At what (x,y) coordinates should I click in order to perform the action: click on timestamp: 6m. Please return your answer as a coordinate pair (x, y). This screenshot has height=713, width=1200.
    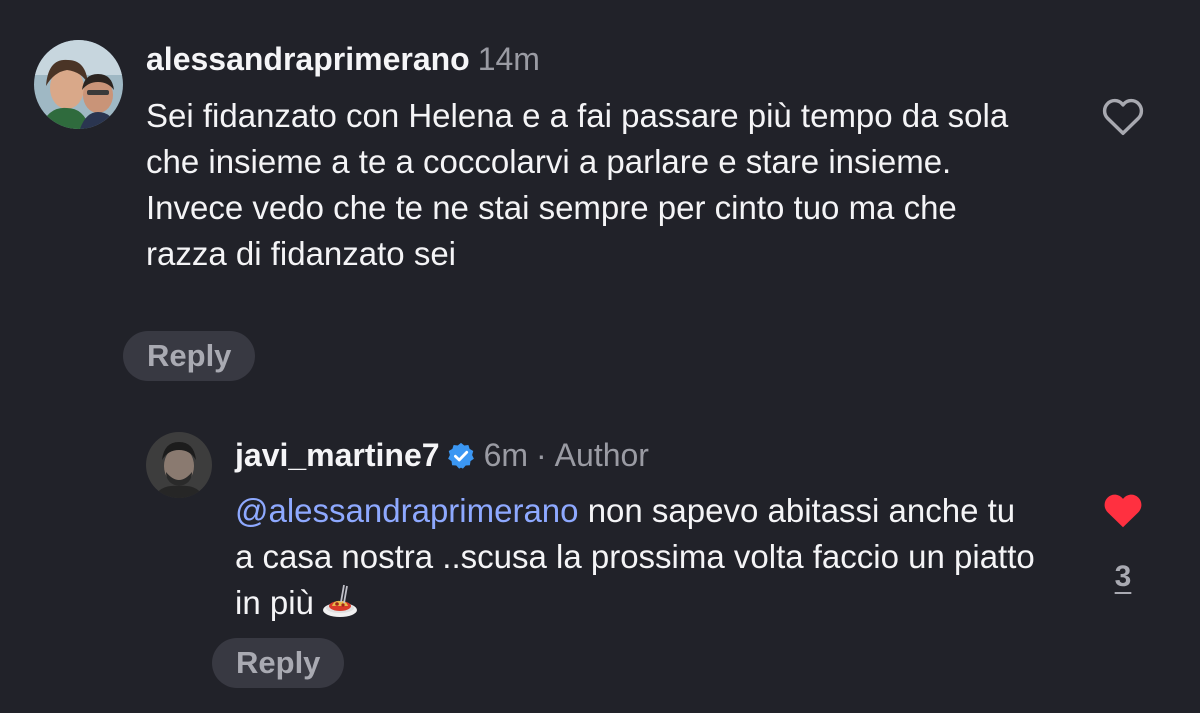
    Looking at the image, I should click on (506, 455).